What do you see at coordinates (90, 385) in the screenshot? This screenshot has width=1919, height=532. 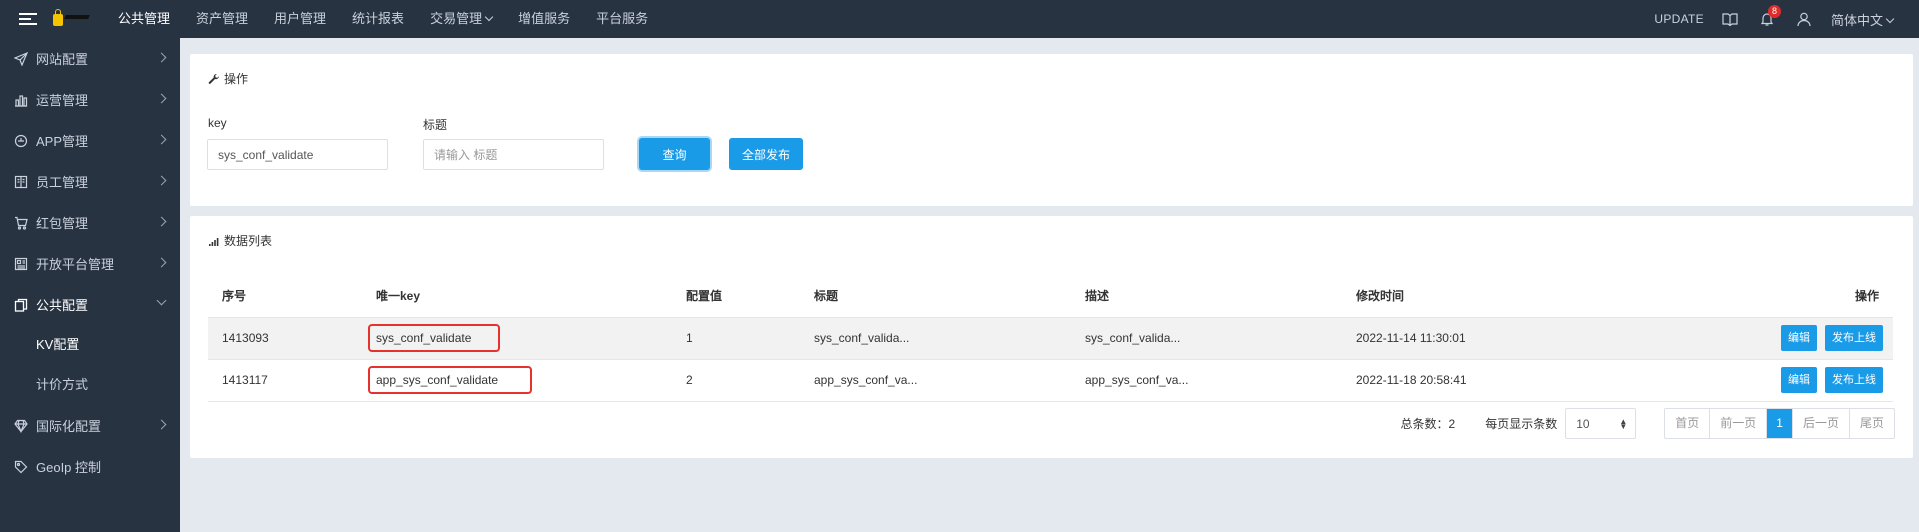 I see `sidebar-subitem-pricing: 计价方式` at bounding box center [90, 385].